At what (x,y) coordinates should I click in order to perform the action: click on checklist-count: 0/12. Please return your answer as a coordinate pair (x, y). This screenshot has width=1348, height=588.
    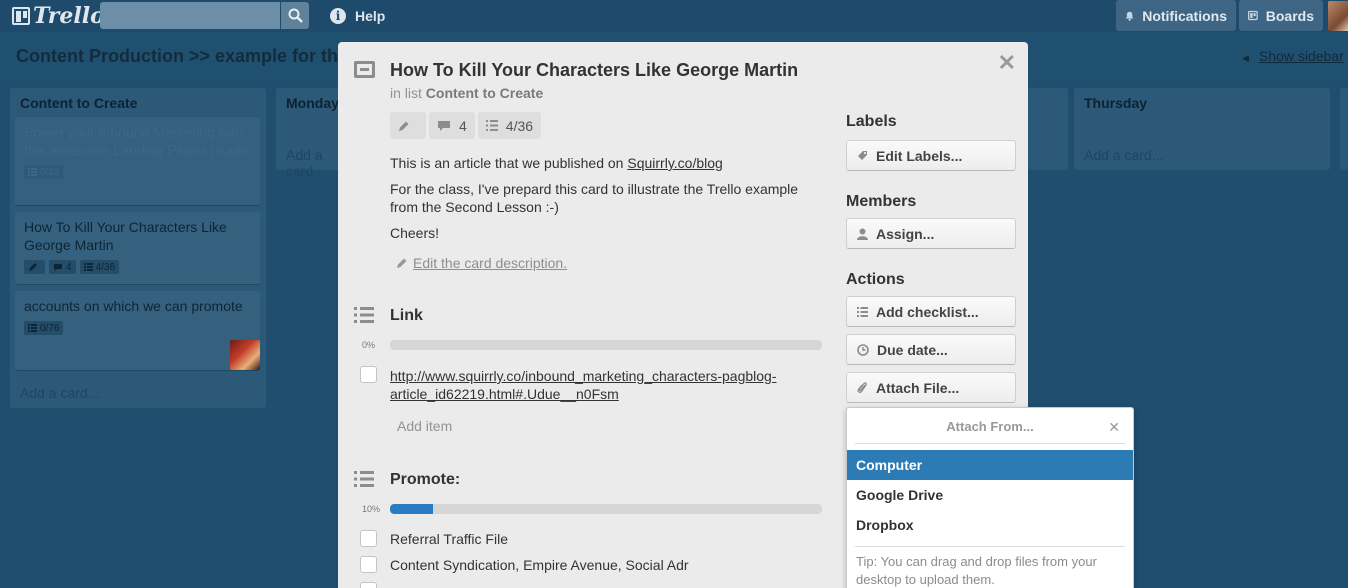
    Looking at the image, I should click on (50, 172).